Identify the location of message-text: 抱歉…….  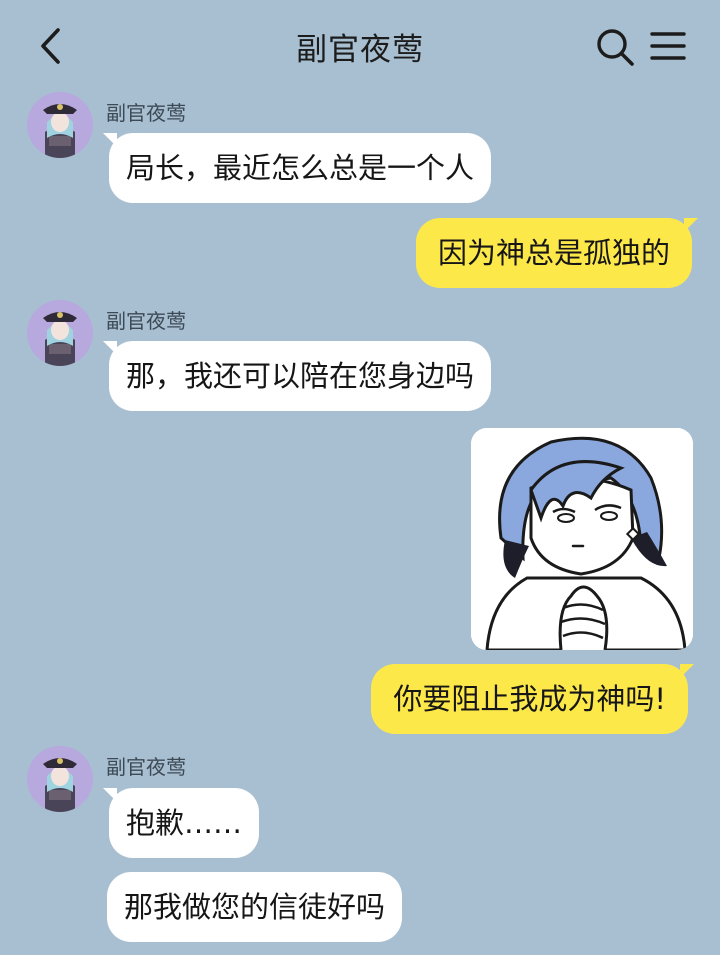
(184, 823).